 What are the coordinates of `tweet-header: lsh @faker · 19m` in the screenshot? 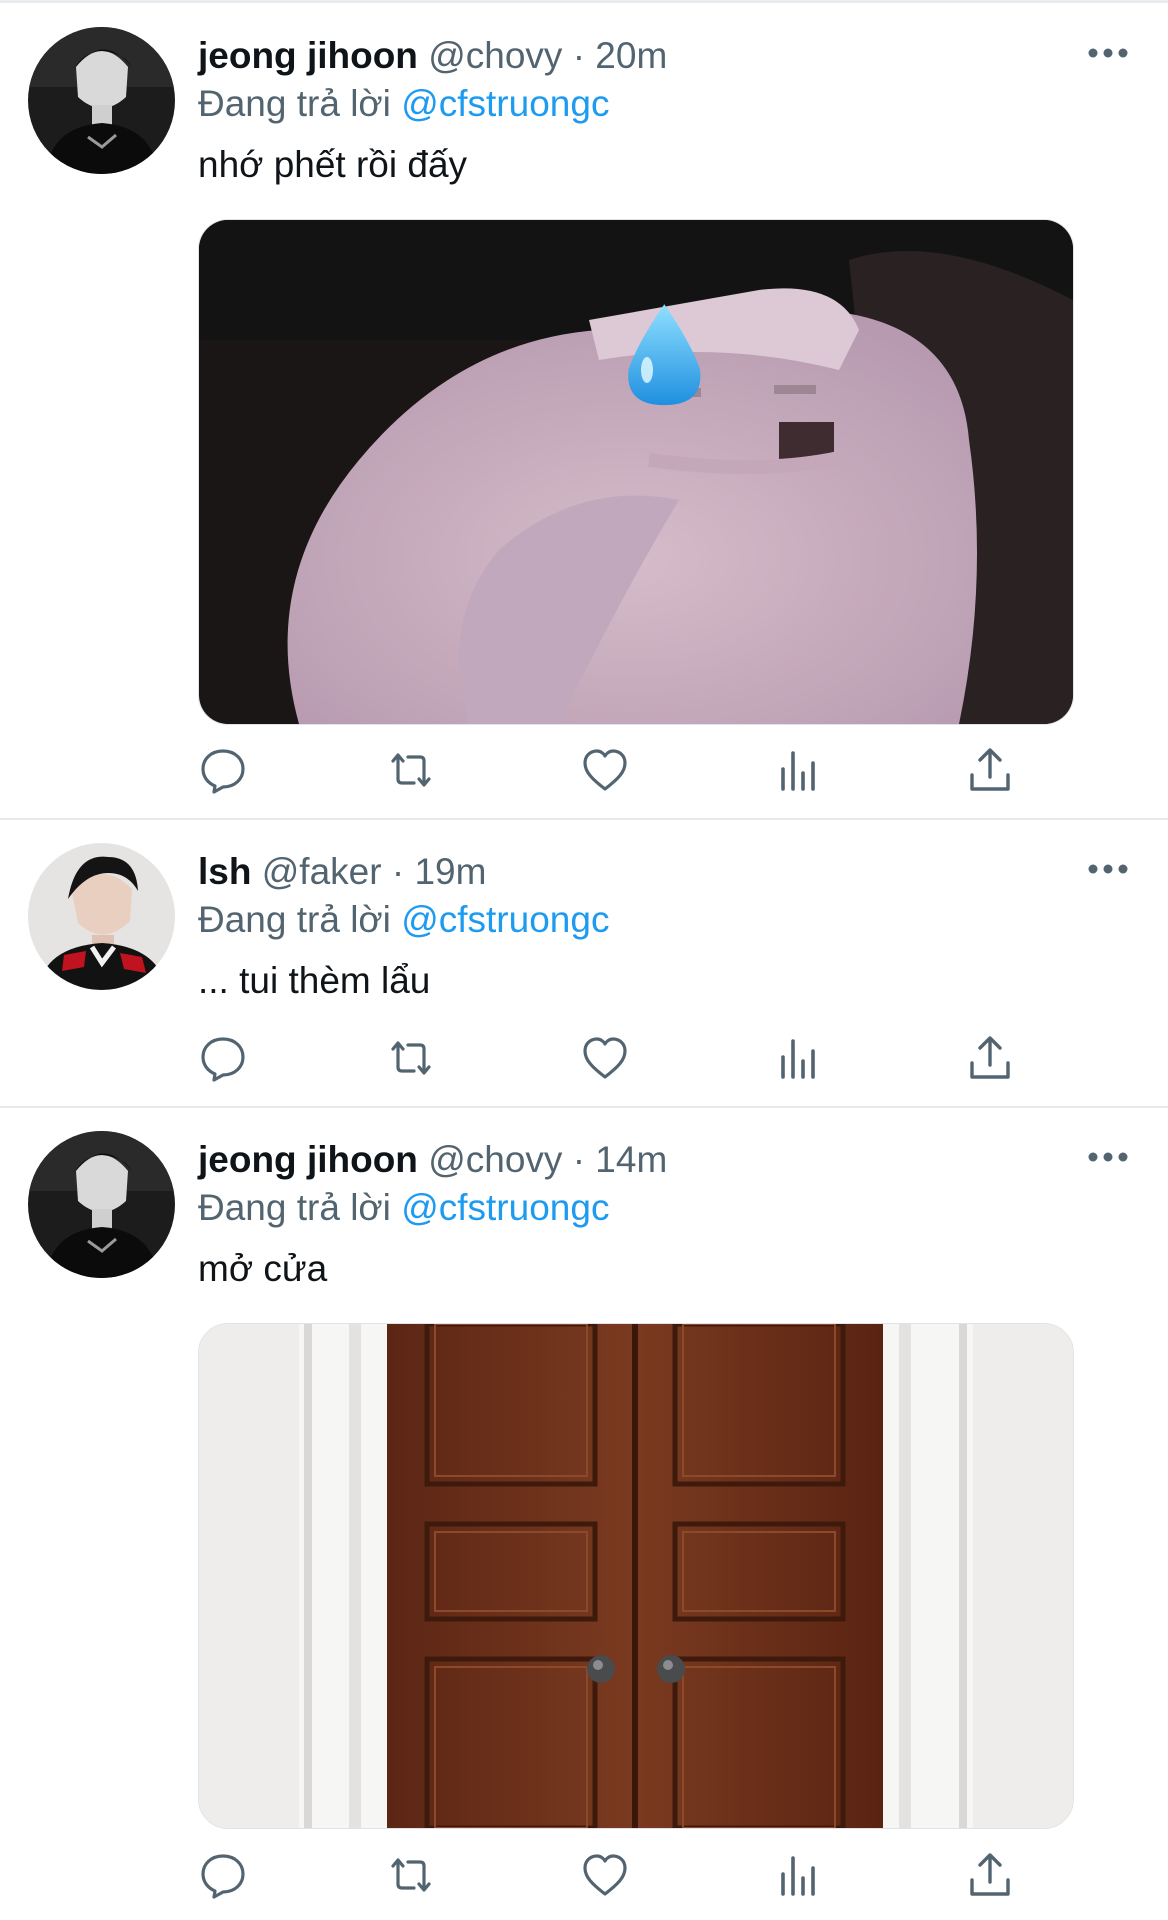 It's located at (342, 872).